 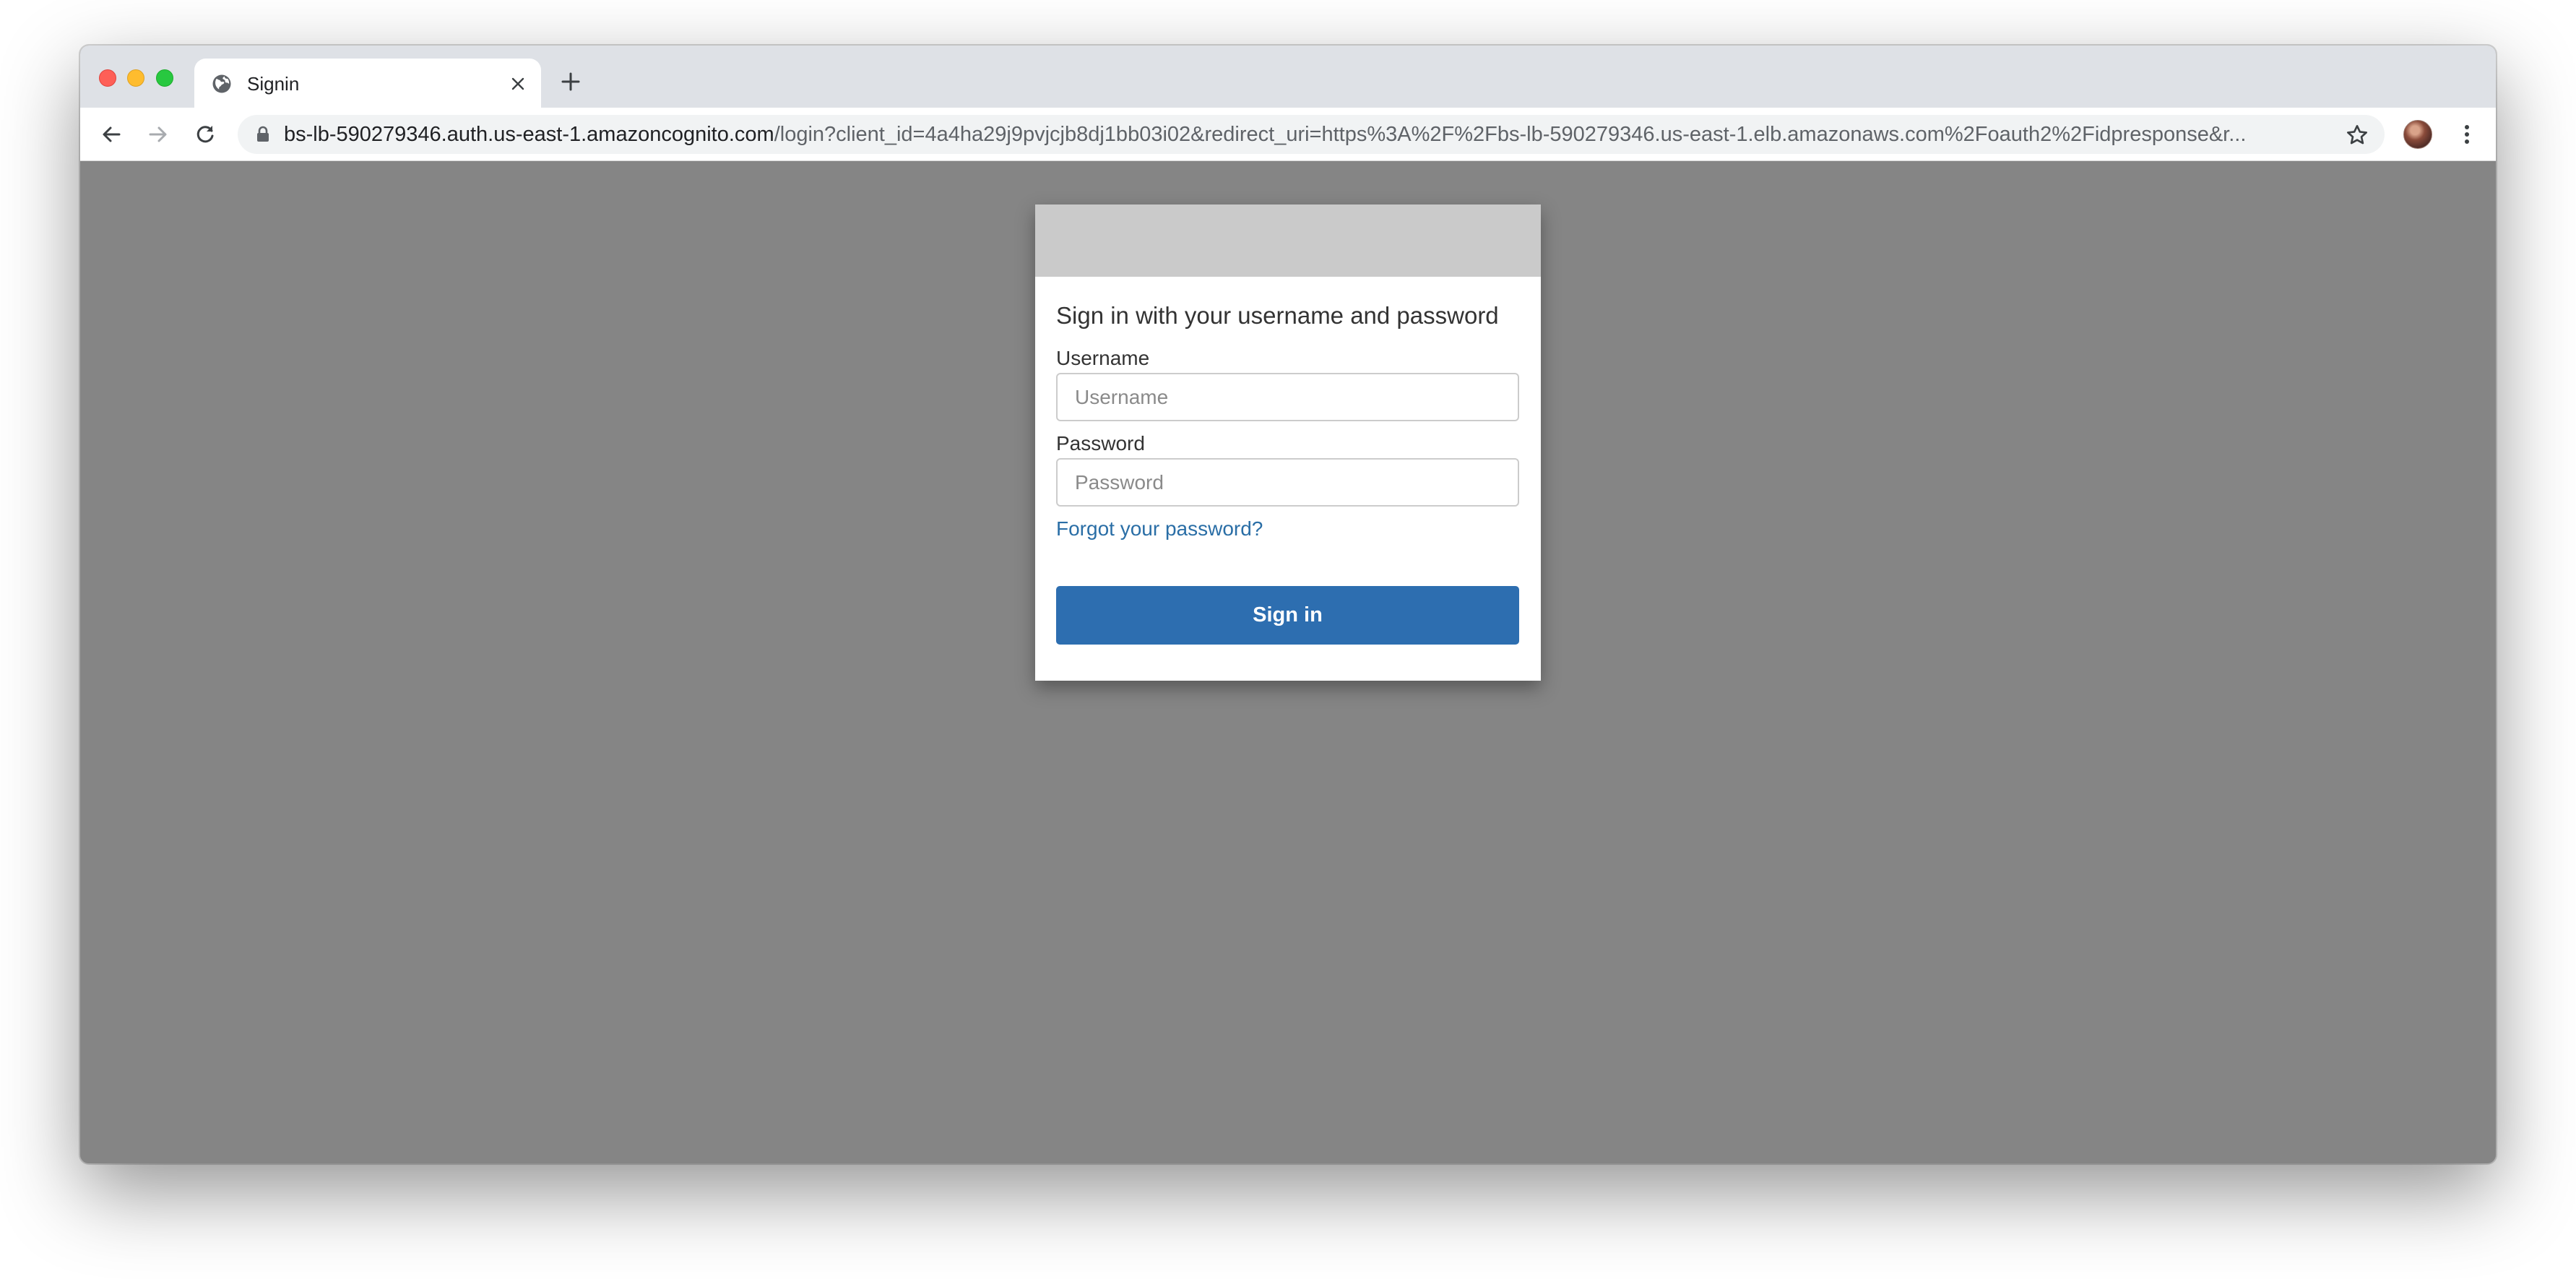 What do you see at coordinates (263, 134) in the screenshot?
I see `lock-icon` at bounding box center [263, 134].